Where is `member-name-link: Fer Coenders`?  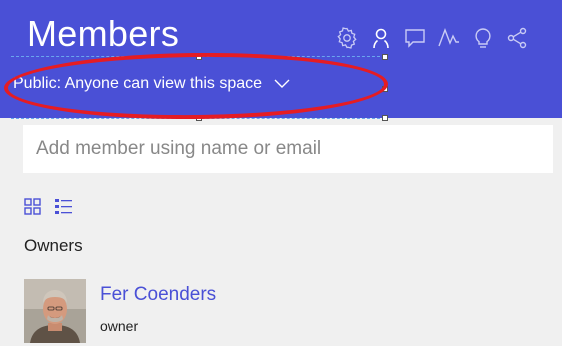
member-name-link: Fer Coenders is located at coordinates (158, 295).